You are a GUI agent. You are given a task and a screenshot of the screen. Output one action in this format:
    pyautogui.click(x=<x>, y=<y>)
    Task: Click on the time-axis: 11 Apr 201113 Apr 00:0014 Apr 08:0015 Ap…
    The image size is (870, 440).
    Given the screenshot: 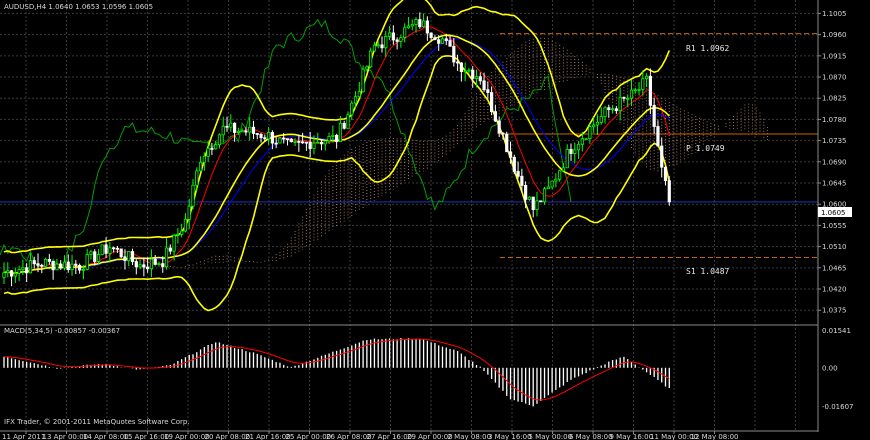 What is the action you would take?
    pyautogui.click(x=370, y=435)
    